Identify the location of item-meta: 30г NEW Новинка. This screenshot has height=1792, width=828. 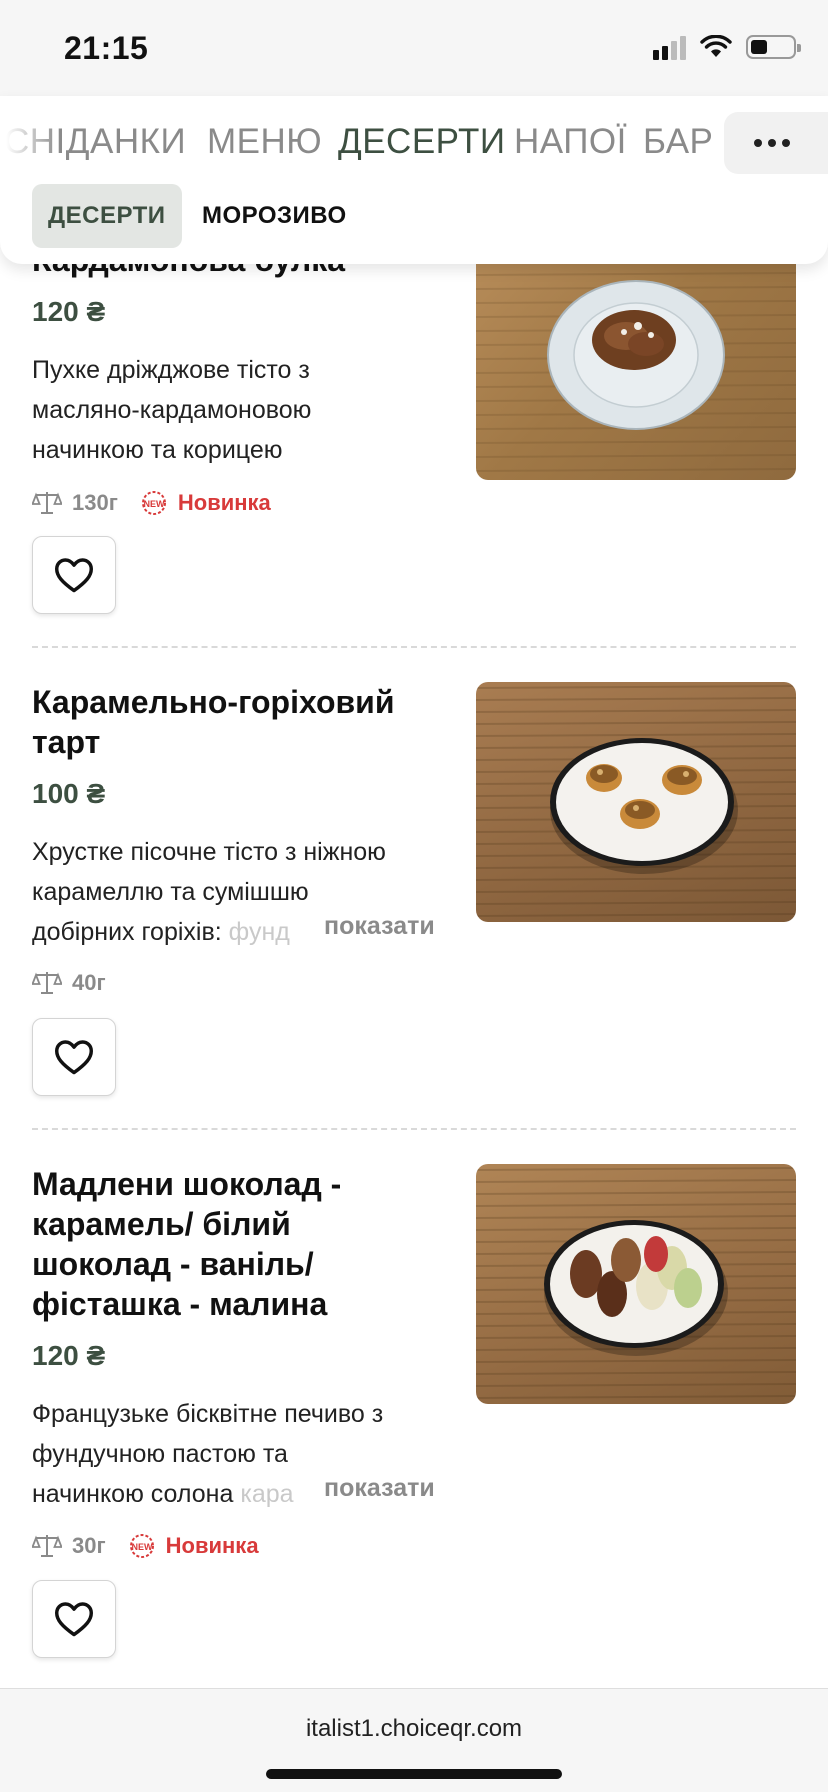
(145, 1546).